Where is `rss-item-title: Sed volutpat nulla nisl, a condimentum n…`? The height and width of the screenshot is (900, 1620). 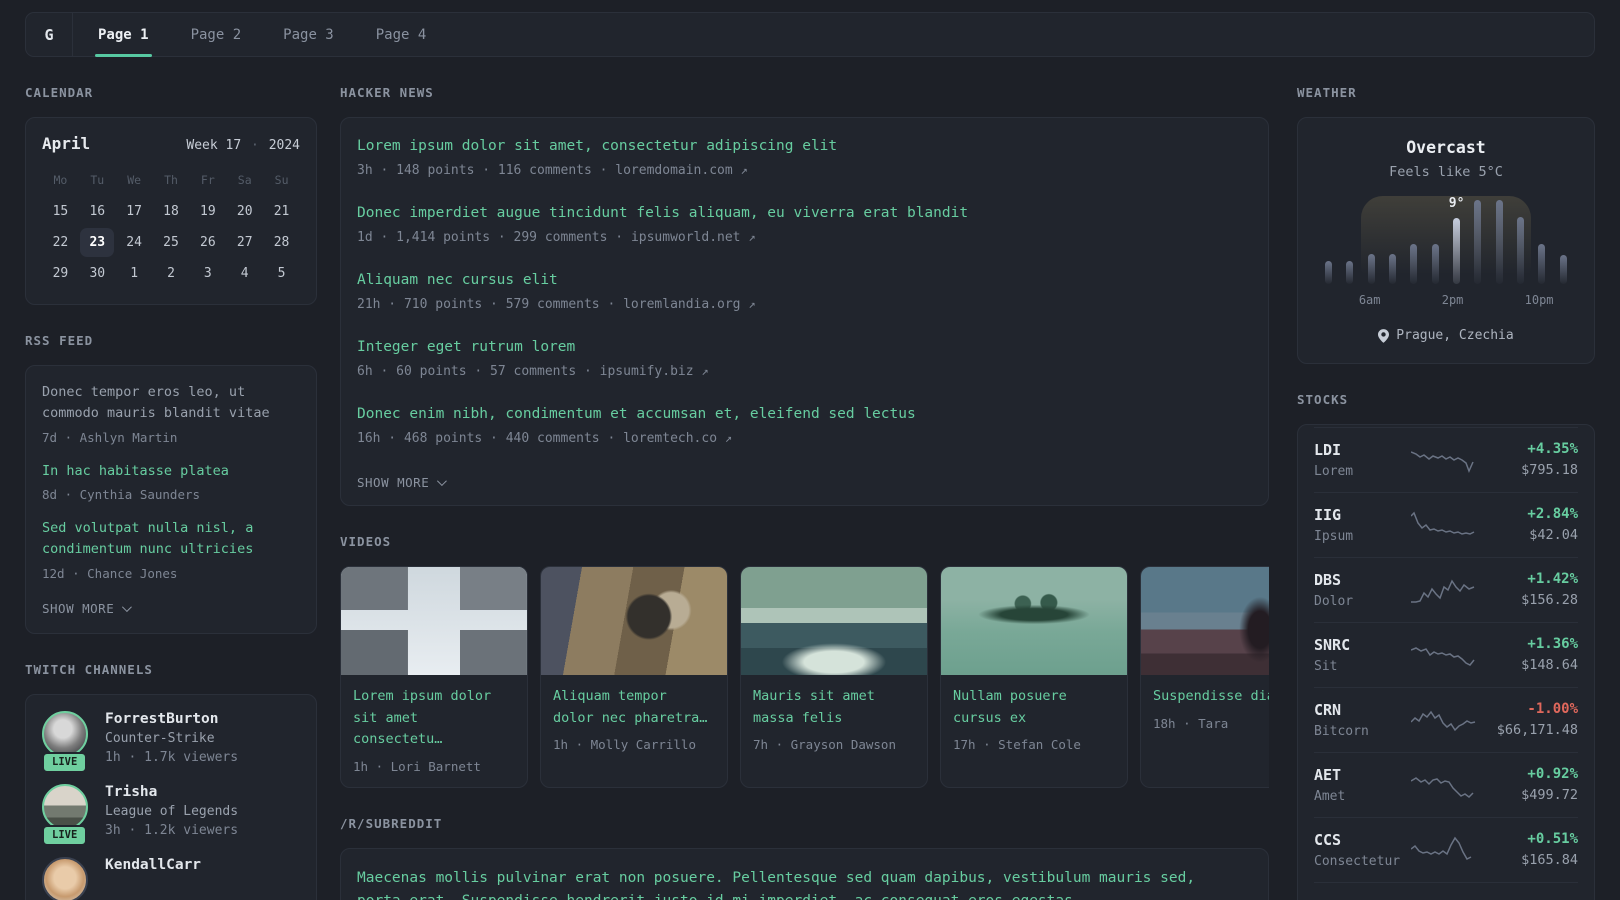 rss-item-title: Sed volutpat nulla nisl, a condimentum n… is located at coordinates (171, 539).